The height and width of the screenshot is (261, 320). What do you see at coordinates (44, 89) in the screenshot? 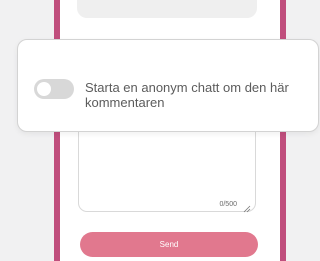
I see `toggle-knob` at bounding box center [44, 89].